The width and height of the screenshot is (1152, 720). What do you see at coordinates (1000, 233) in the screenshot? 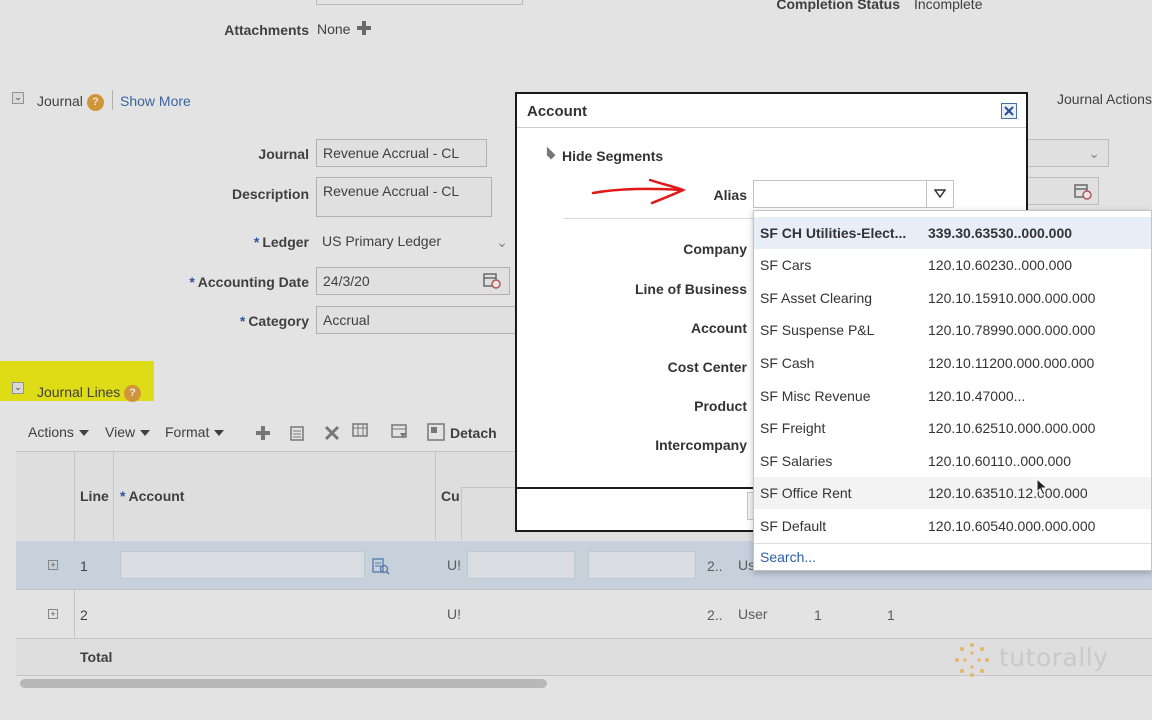
I see `alias-code: 339.30.63530..000.000` at bounding box center [1000, 233].